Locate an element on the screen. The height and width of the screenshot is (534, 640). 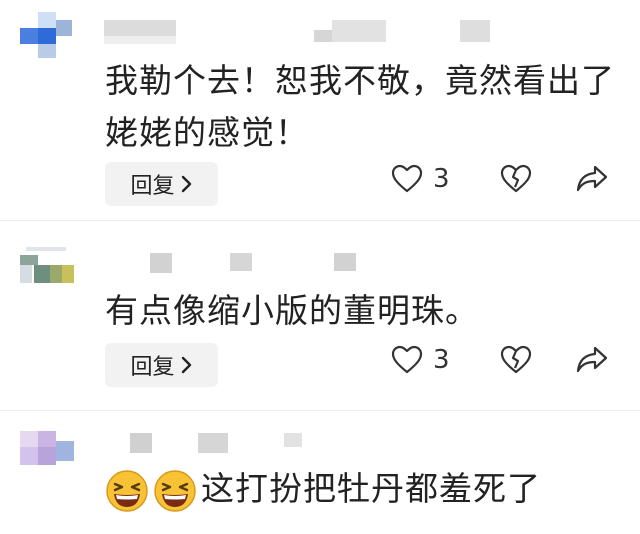
comment-text-row: 这打扮把牡丹都羞死了 is located at coordinates (362, 489).